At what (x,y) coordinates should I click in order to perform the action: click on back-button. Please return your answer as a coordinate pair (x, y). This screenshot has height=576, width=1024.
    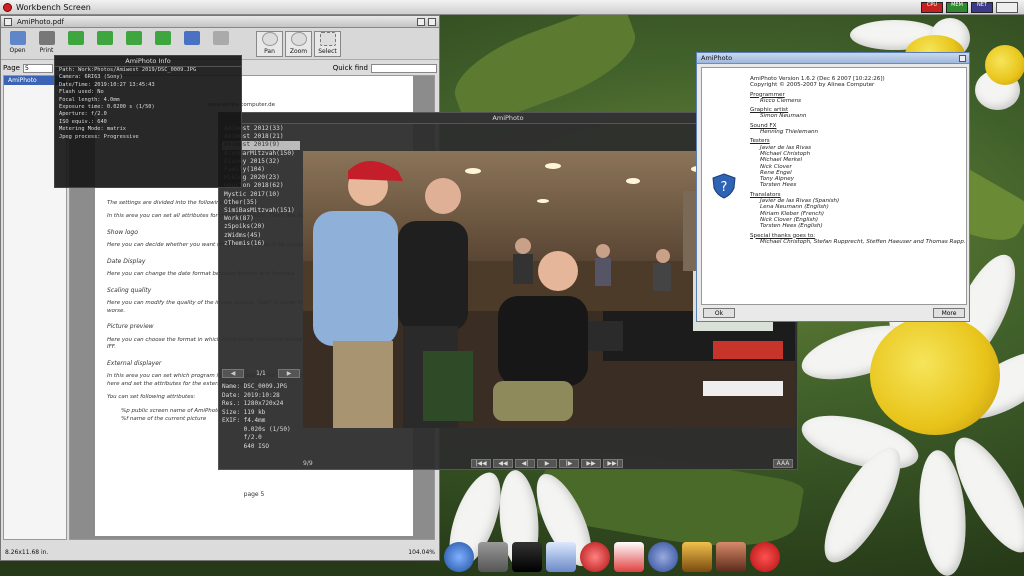
    Looking at the image, I should click on (191, 44).